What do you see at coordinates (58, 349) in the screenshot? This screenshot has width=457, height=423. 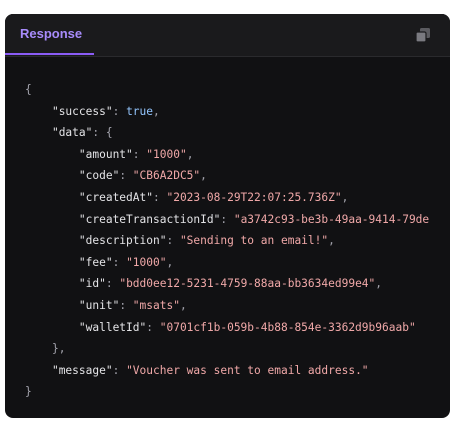 I see `json-data-close: },` at bounding box center [58, 349].